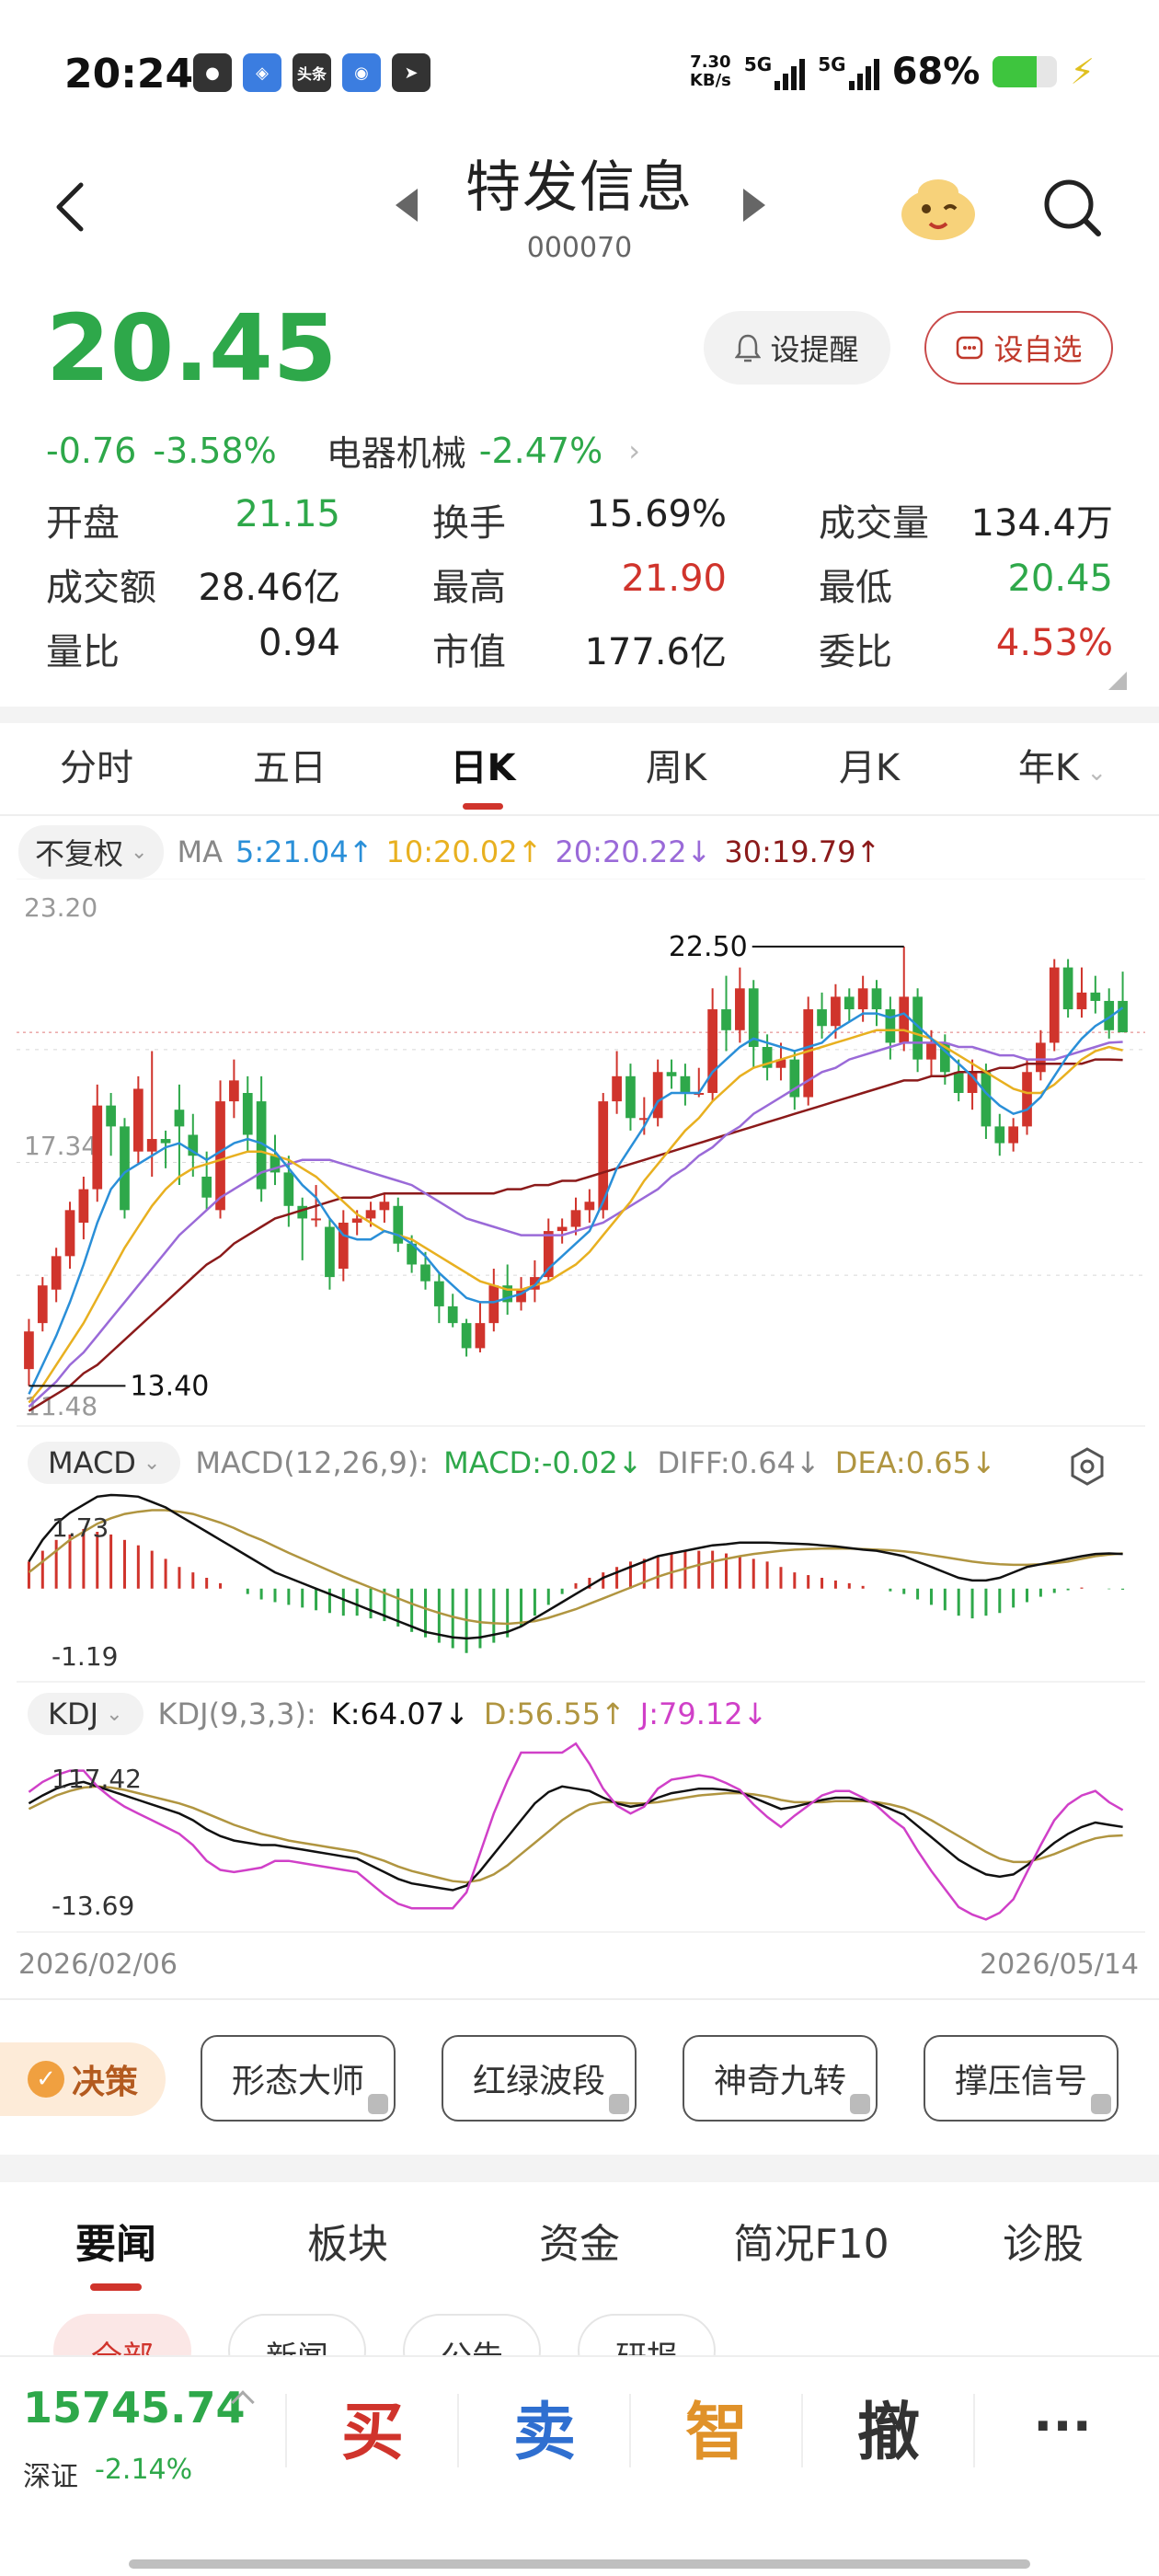 This screenshot has width=1159, height=2576. What do you see at coordinates (483, 768) in the screenshot?
I see `period-tab: 日K` at bounding box center [483, 768].